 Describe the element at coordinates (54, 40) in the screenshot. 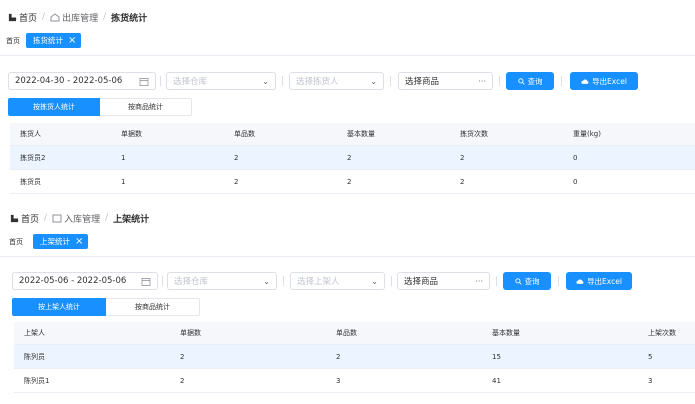

I see `tag-active: 拣货统计 ×` at that location.